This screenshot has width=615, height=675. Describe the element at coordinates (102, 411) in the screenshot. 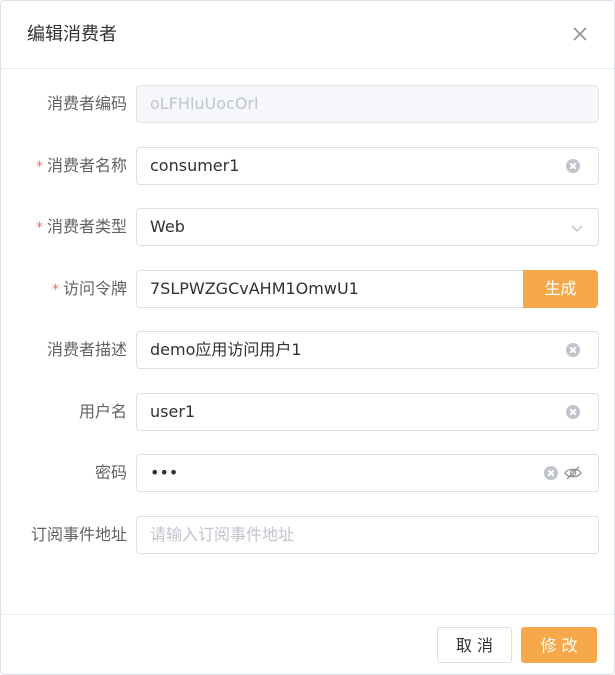

I see `username-label: 用户名` at that location.